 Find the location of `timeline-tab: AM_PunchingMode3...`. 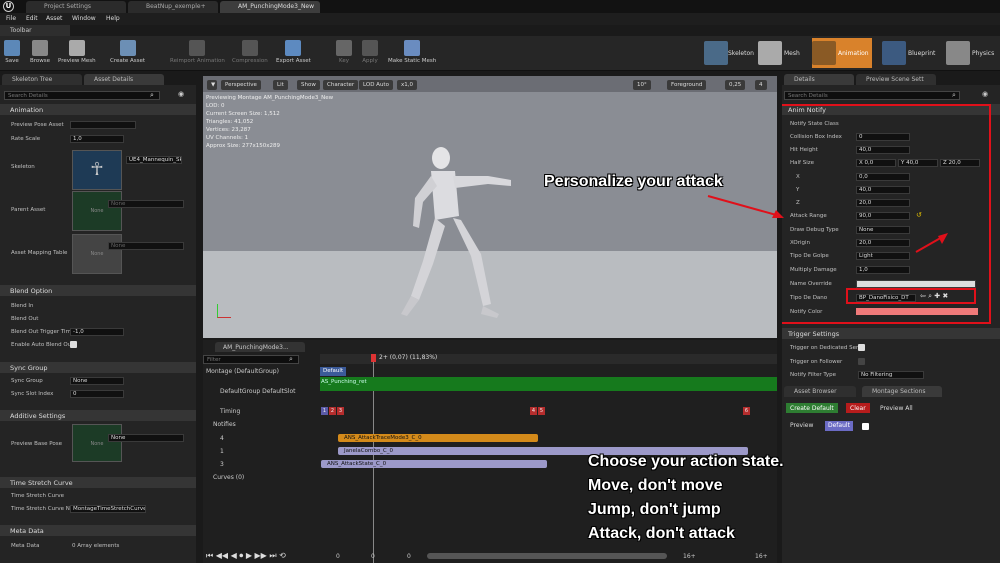

timeline-tab: AM_PunchingMode3... is located at coordinates (260, 347).